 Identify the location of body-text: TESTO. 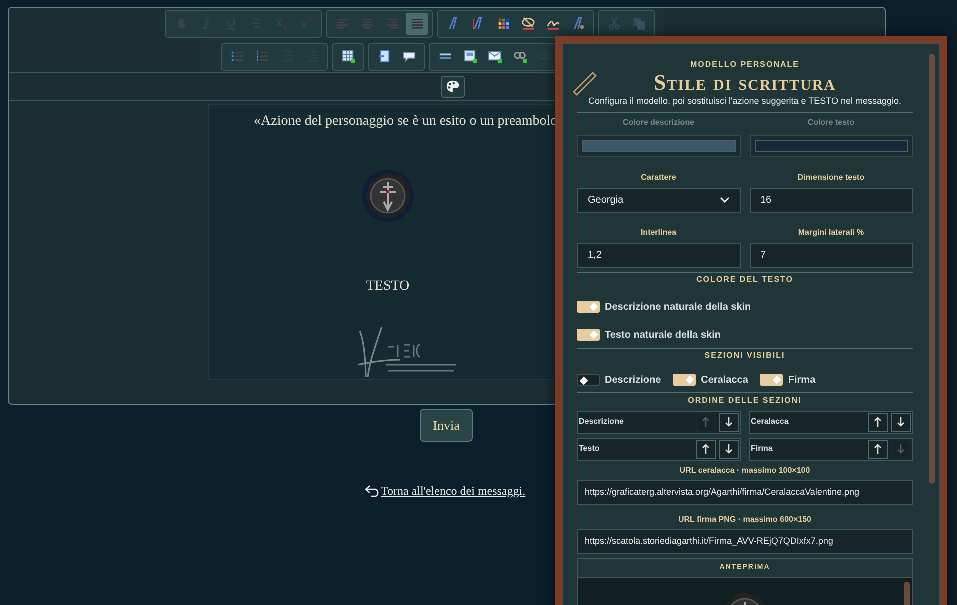
(388, 287).